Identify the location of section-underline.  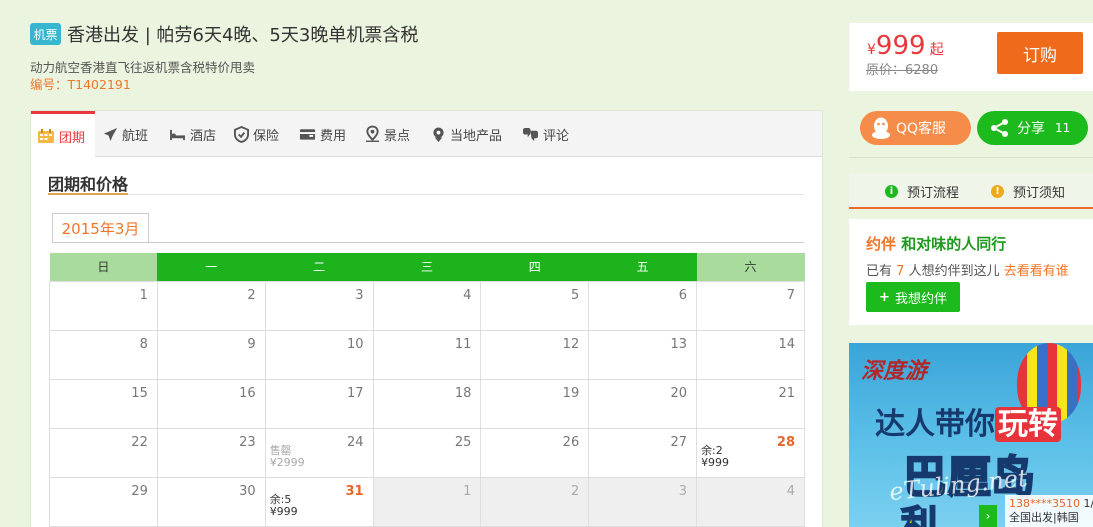
(88, 194).